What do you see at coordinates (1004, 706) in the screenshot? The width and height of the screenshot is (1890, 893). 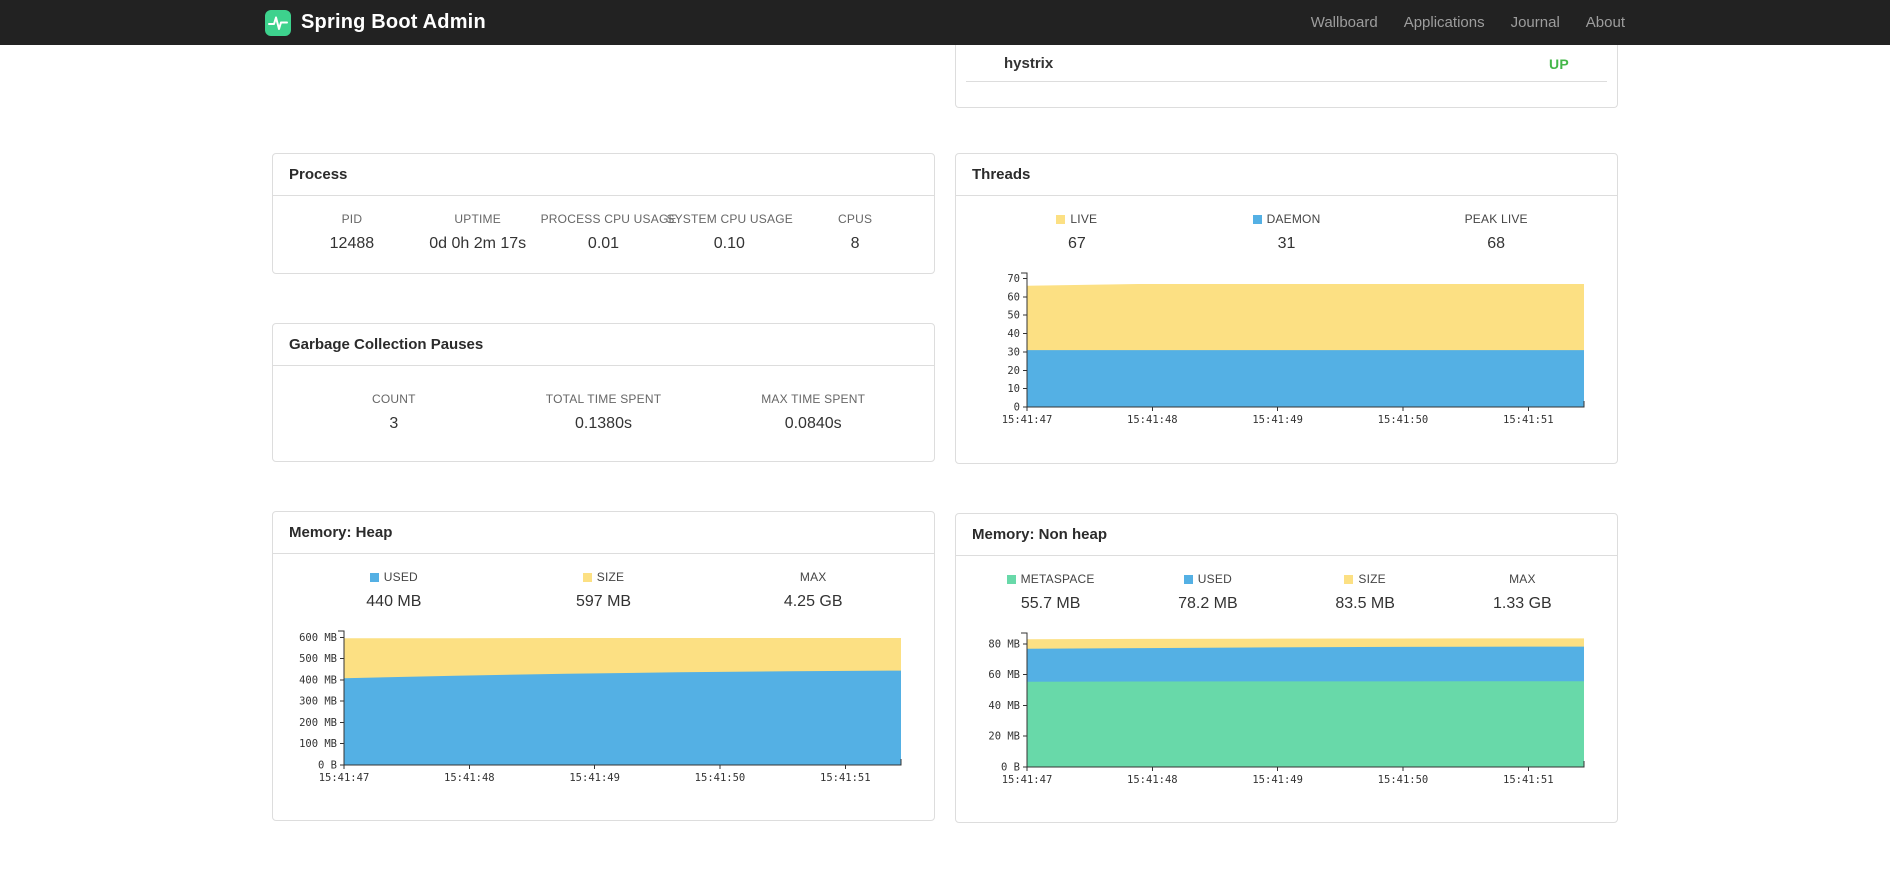 I see `svg-text: 40 MB` at bounding box center [1004, 706].